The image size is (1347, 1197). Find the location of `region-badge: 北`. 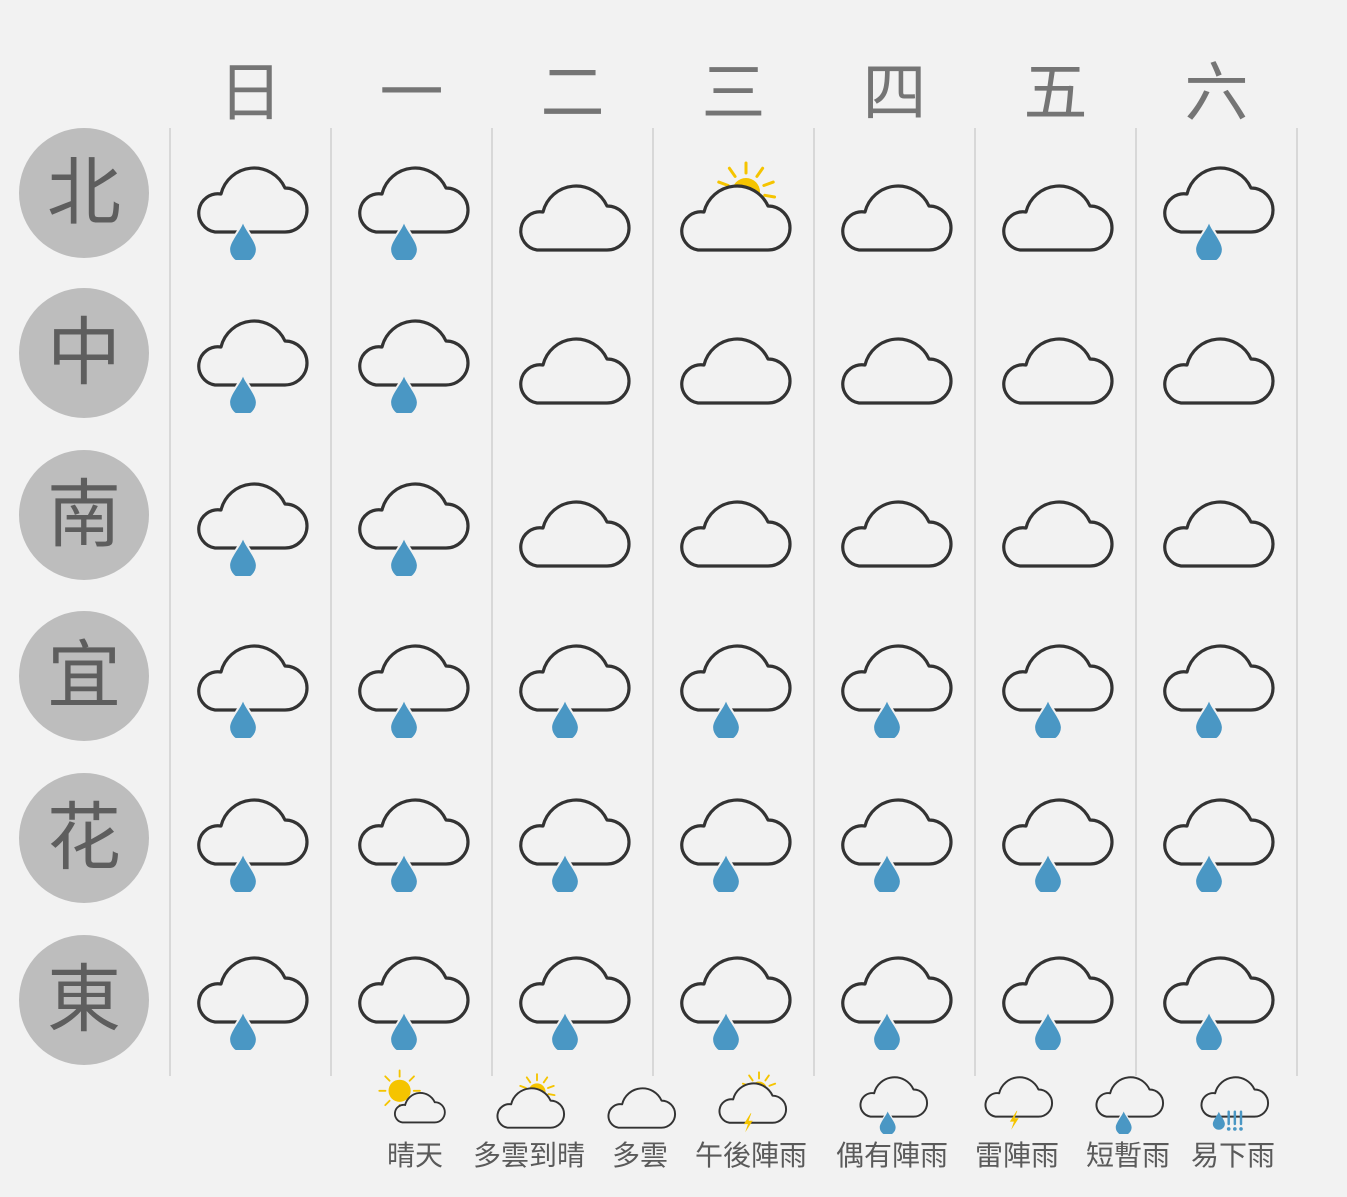

region-badge: 北 is located at coordinates (84, 193).